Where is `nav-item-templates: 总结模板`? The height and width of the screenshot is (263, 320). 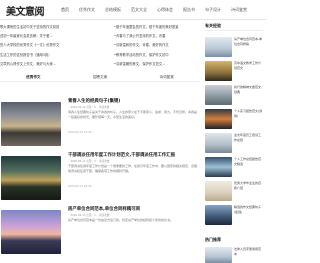
nav-item-templates: 总结模板 is located at coordinates (113, 10).